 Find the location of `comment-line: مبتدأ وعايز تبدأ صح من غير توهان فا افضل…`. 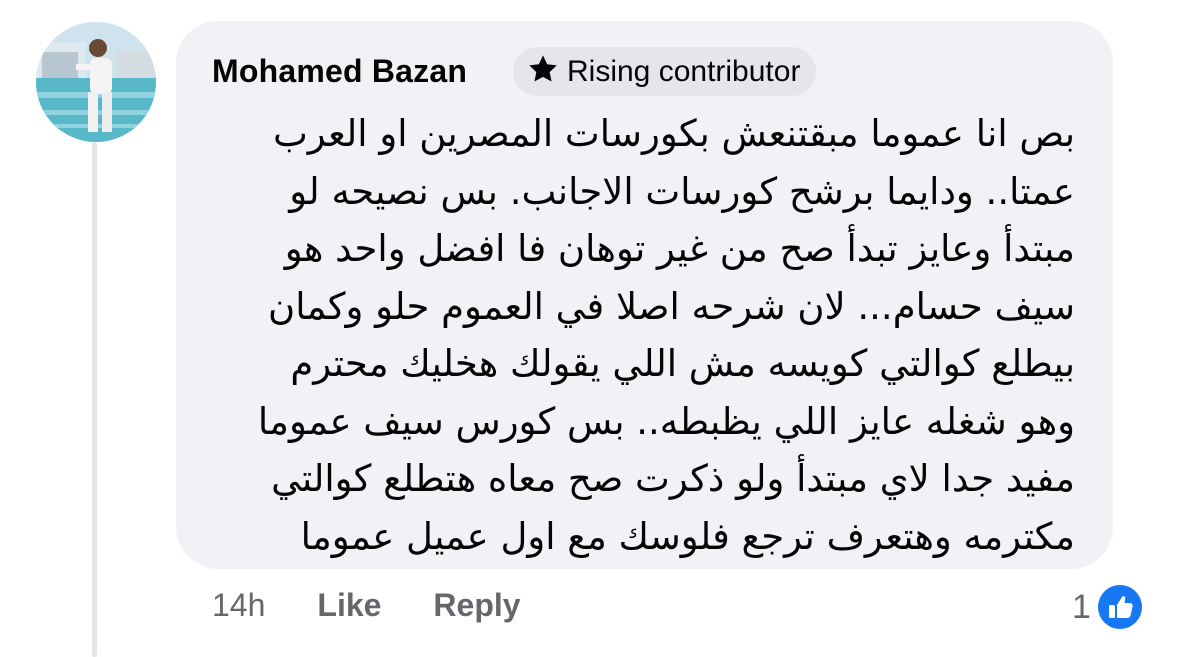

comment-line: مبتدأ وعايز تبدأ صح من غير توهان فا افضل… is located at coordinates (679, 248).